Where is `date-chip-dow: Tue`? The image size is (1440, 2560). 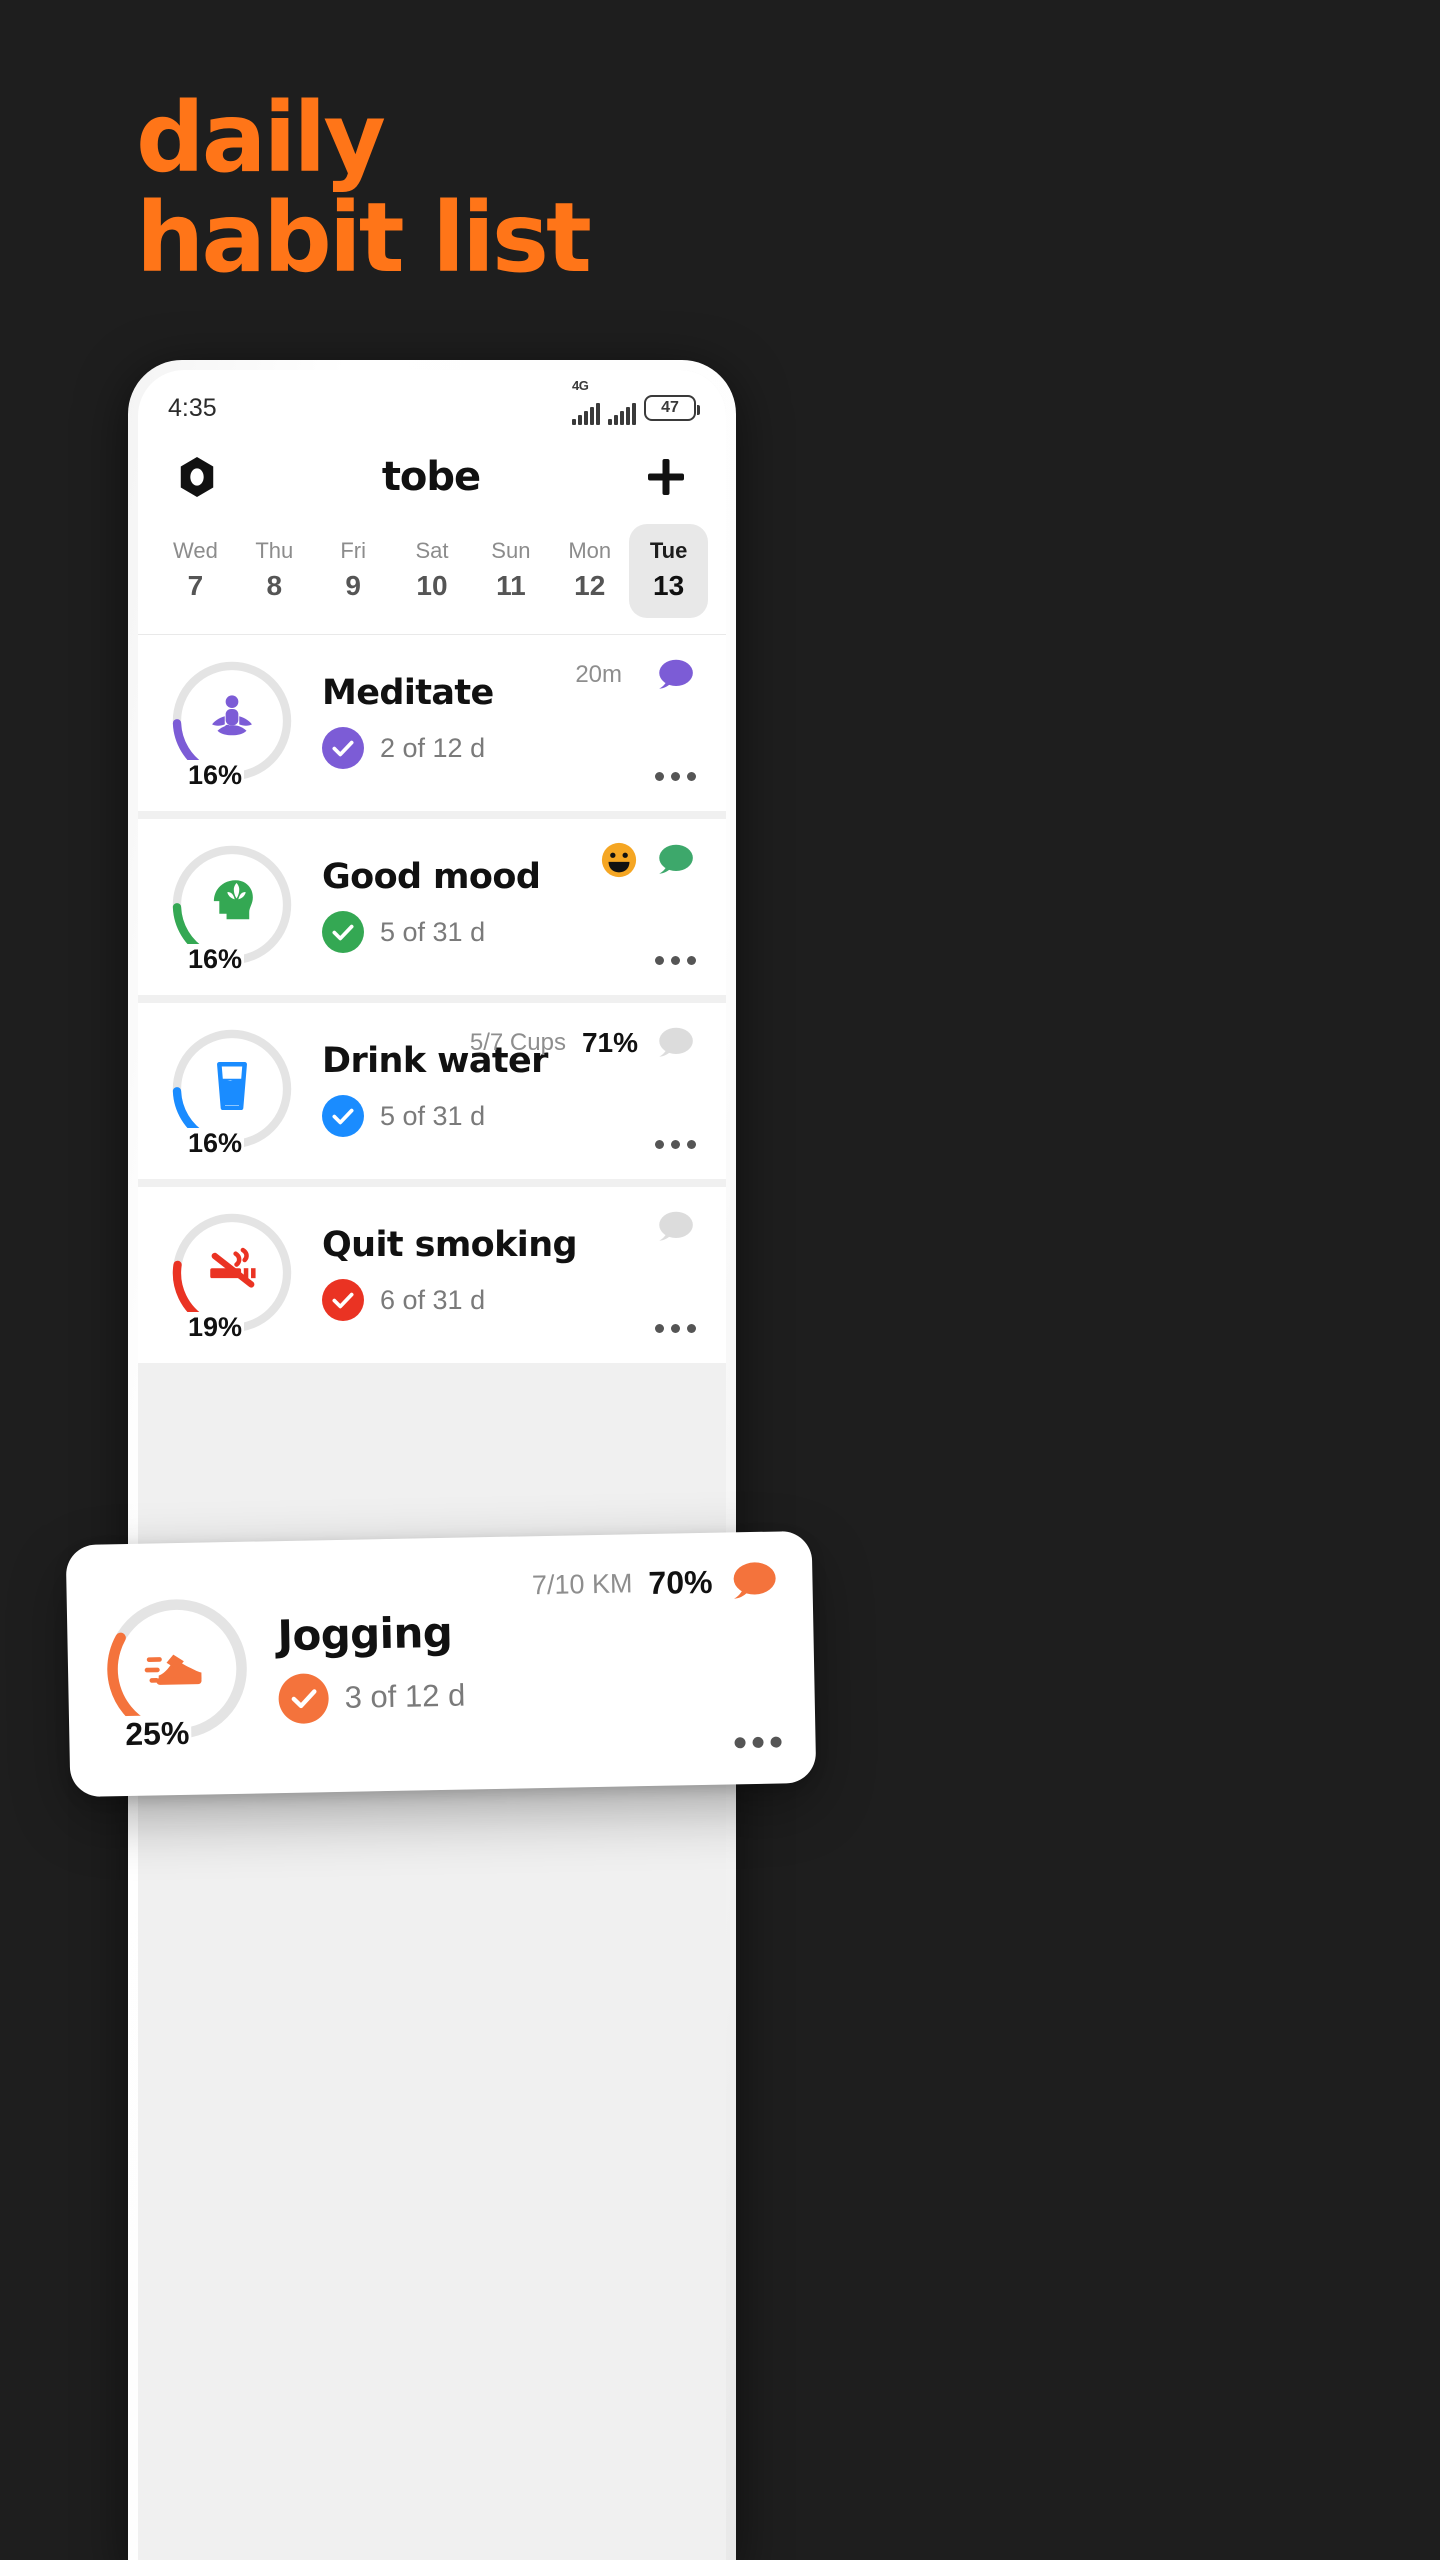
date-chip-dow: Tue is located at coordinates (668, 550).